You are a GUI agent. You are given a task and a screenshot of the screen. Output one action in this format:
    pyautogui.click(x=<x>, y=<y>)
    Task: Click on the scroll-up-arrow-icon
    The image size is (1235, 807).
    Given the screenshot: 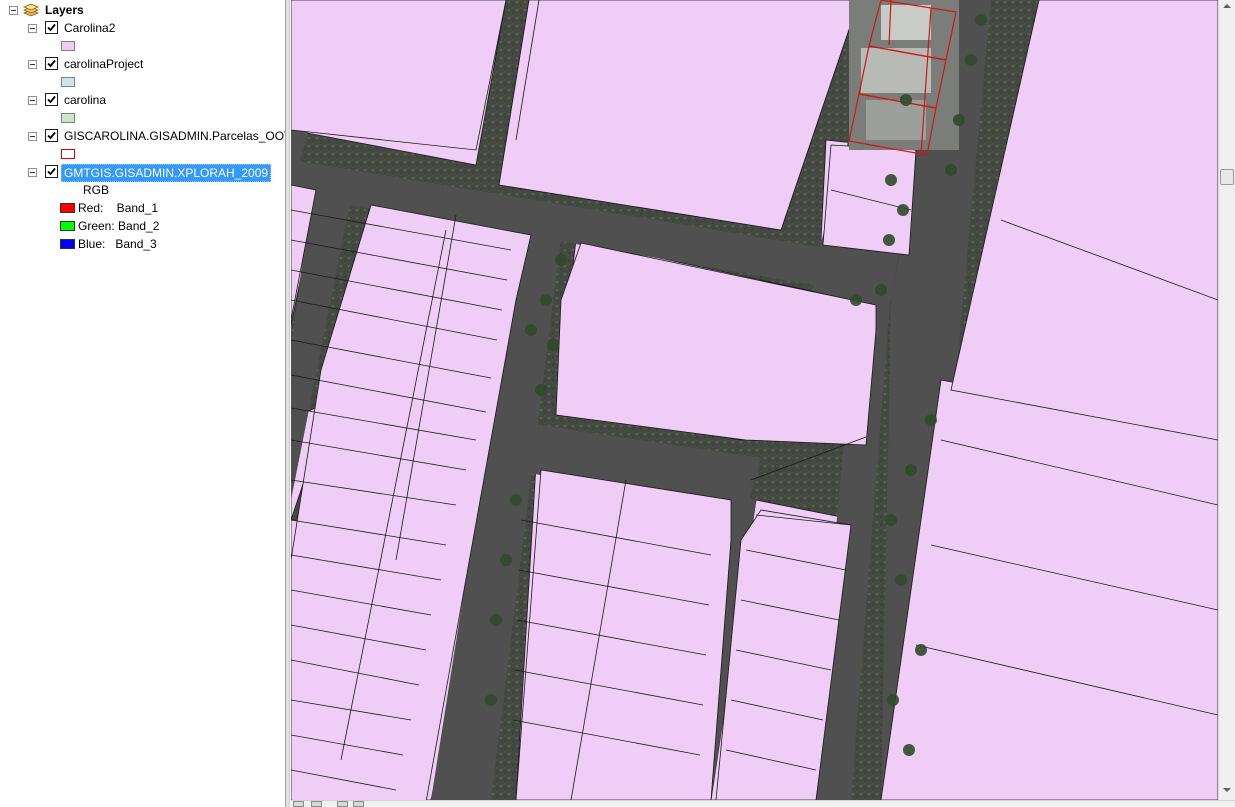 What is the action you would take?
    pyautogui.click(x=1227, y=6)
    